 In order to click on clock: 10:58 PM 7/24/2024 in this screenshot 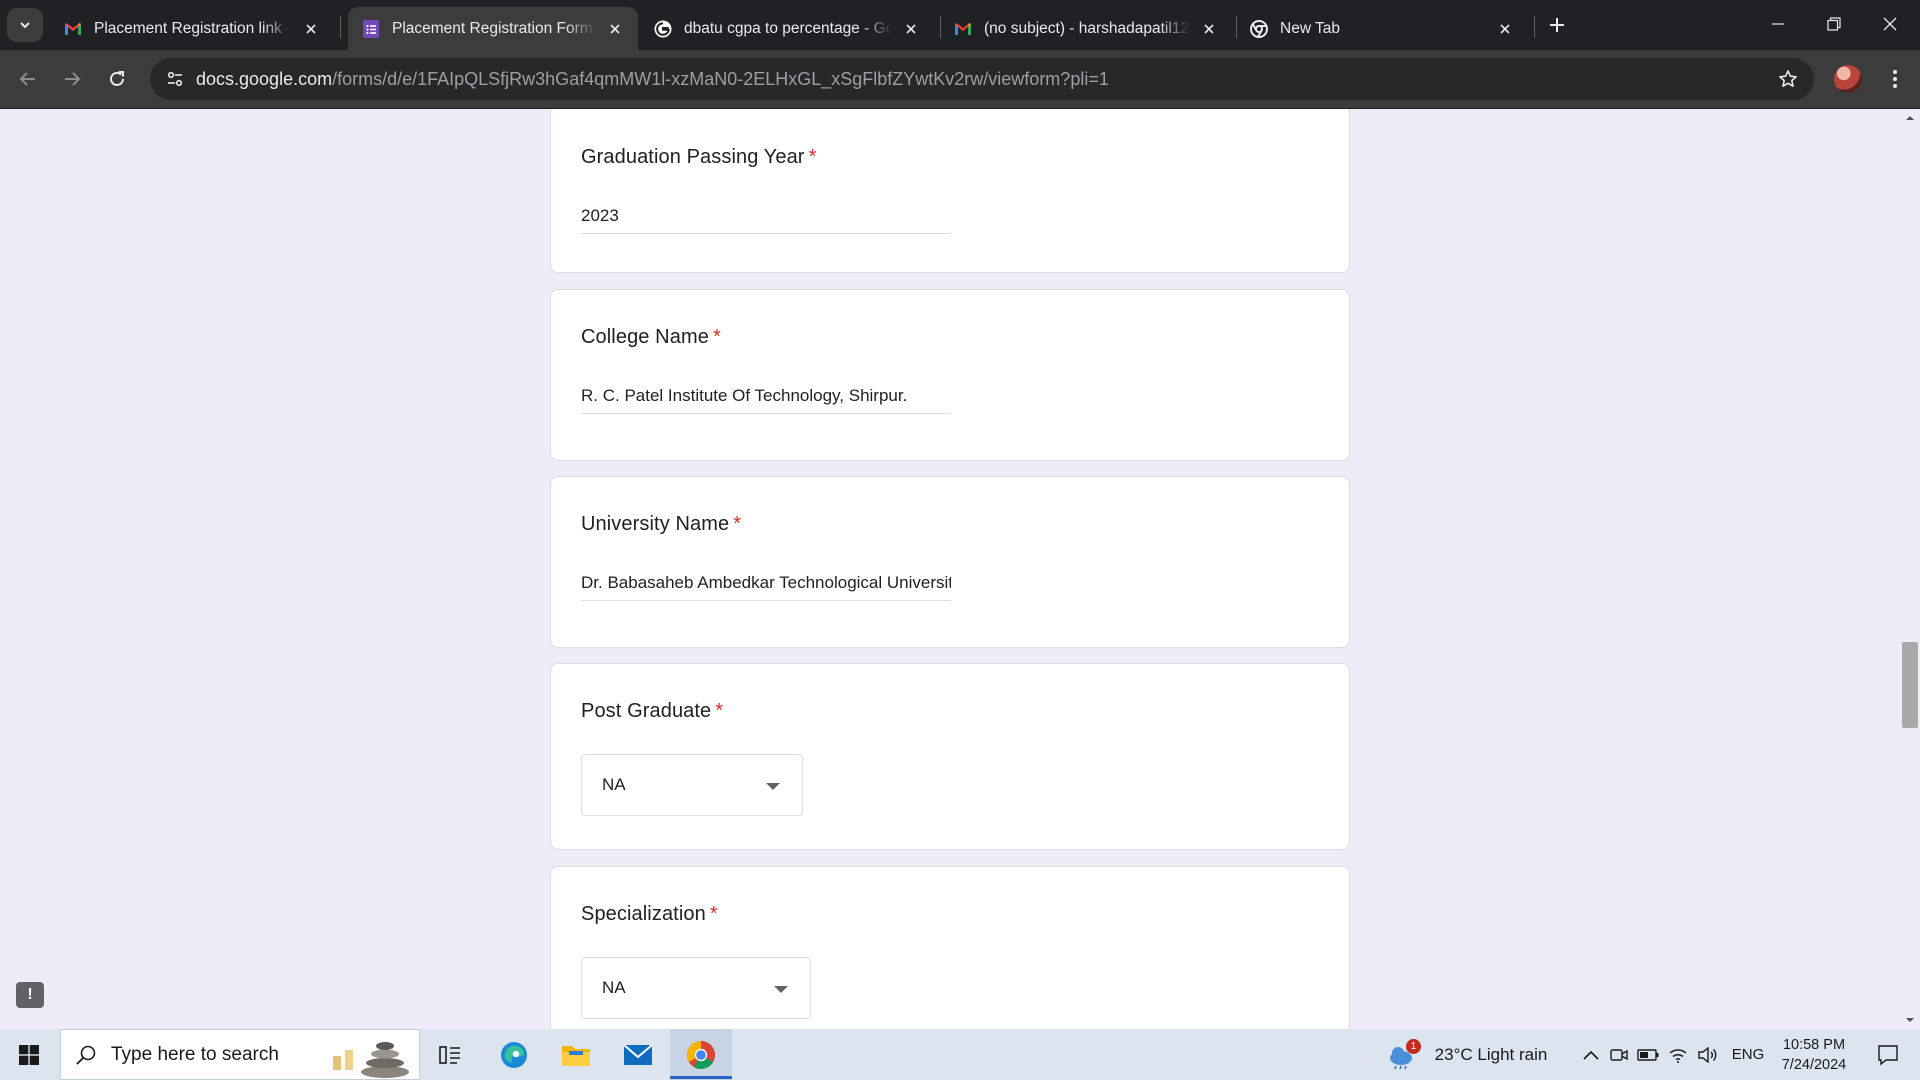, I will do `click(1814, 1054)`.